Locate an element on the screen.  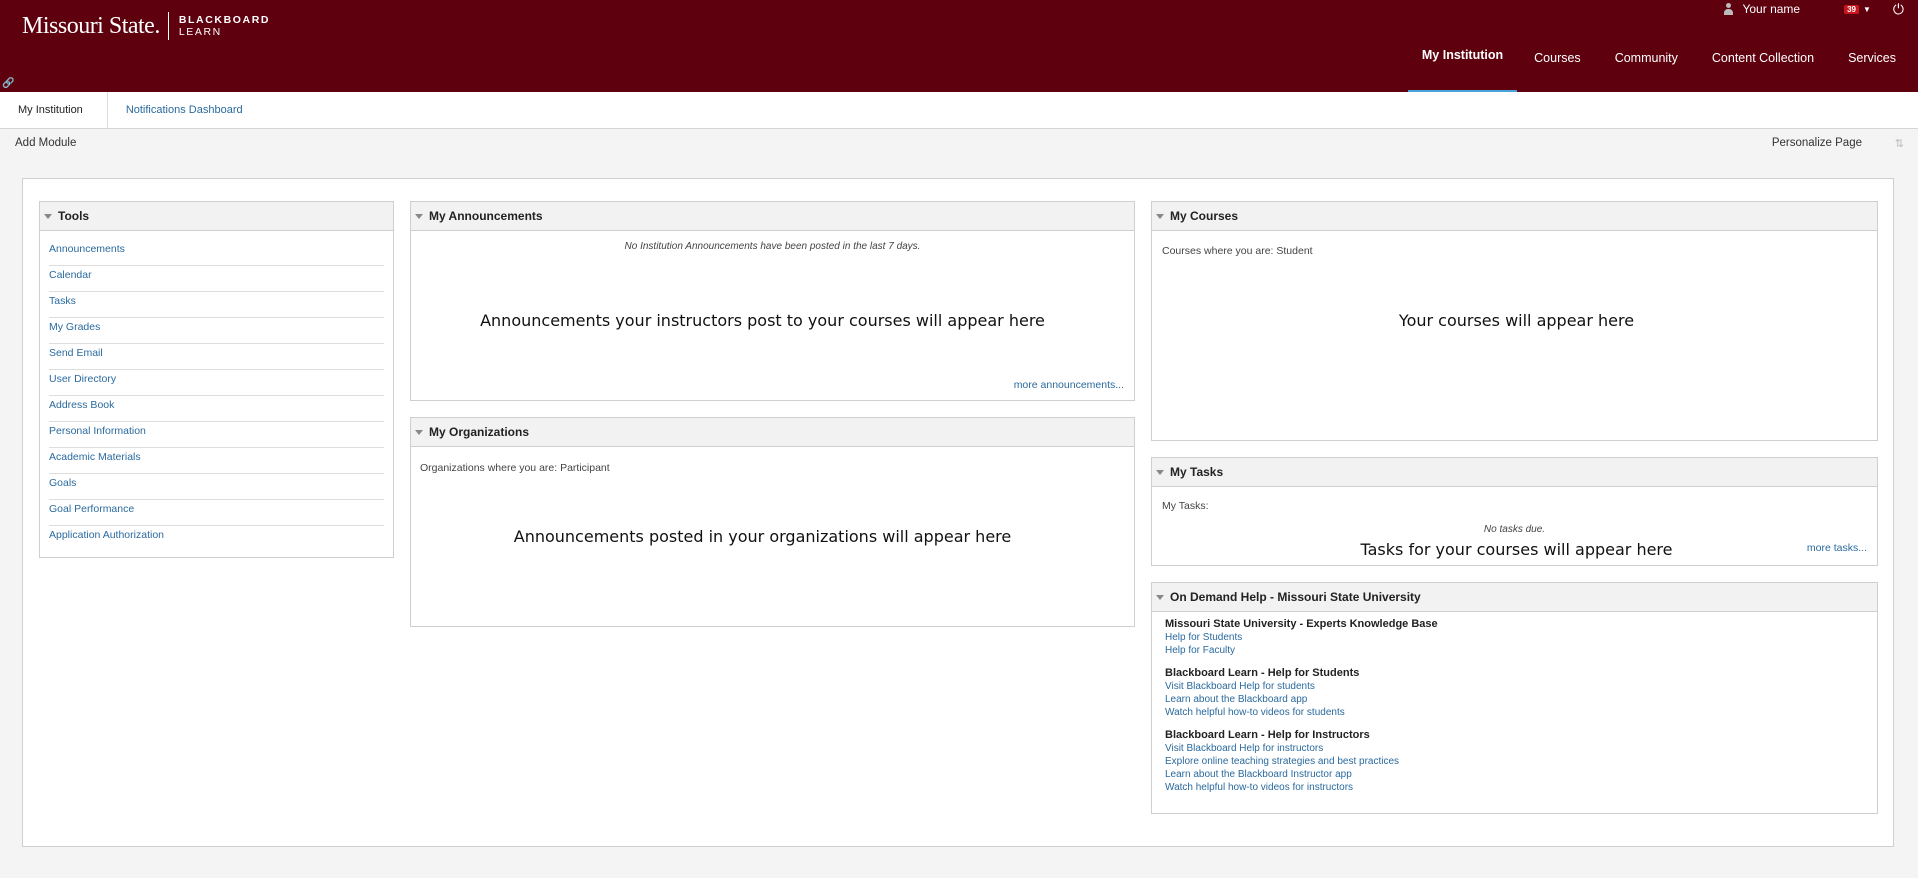
sub-tabs: My Institution Notifications Dashboard is located at coordinates (959, 110).